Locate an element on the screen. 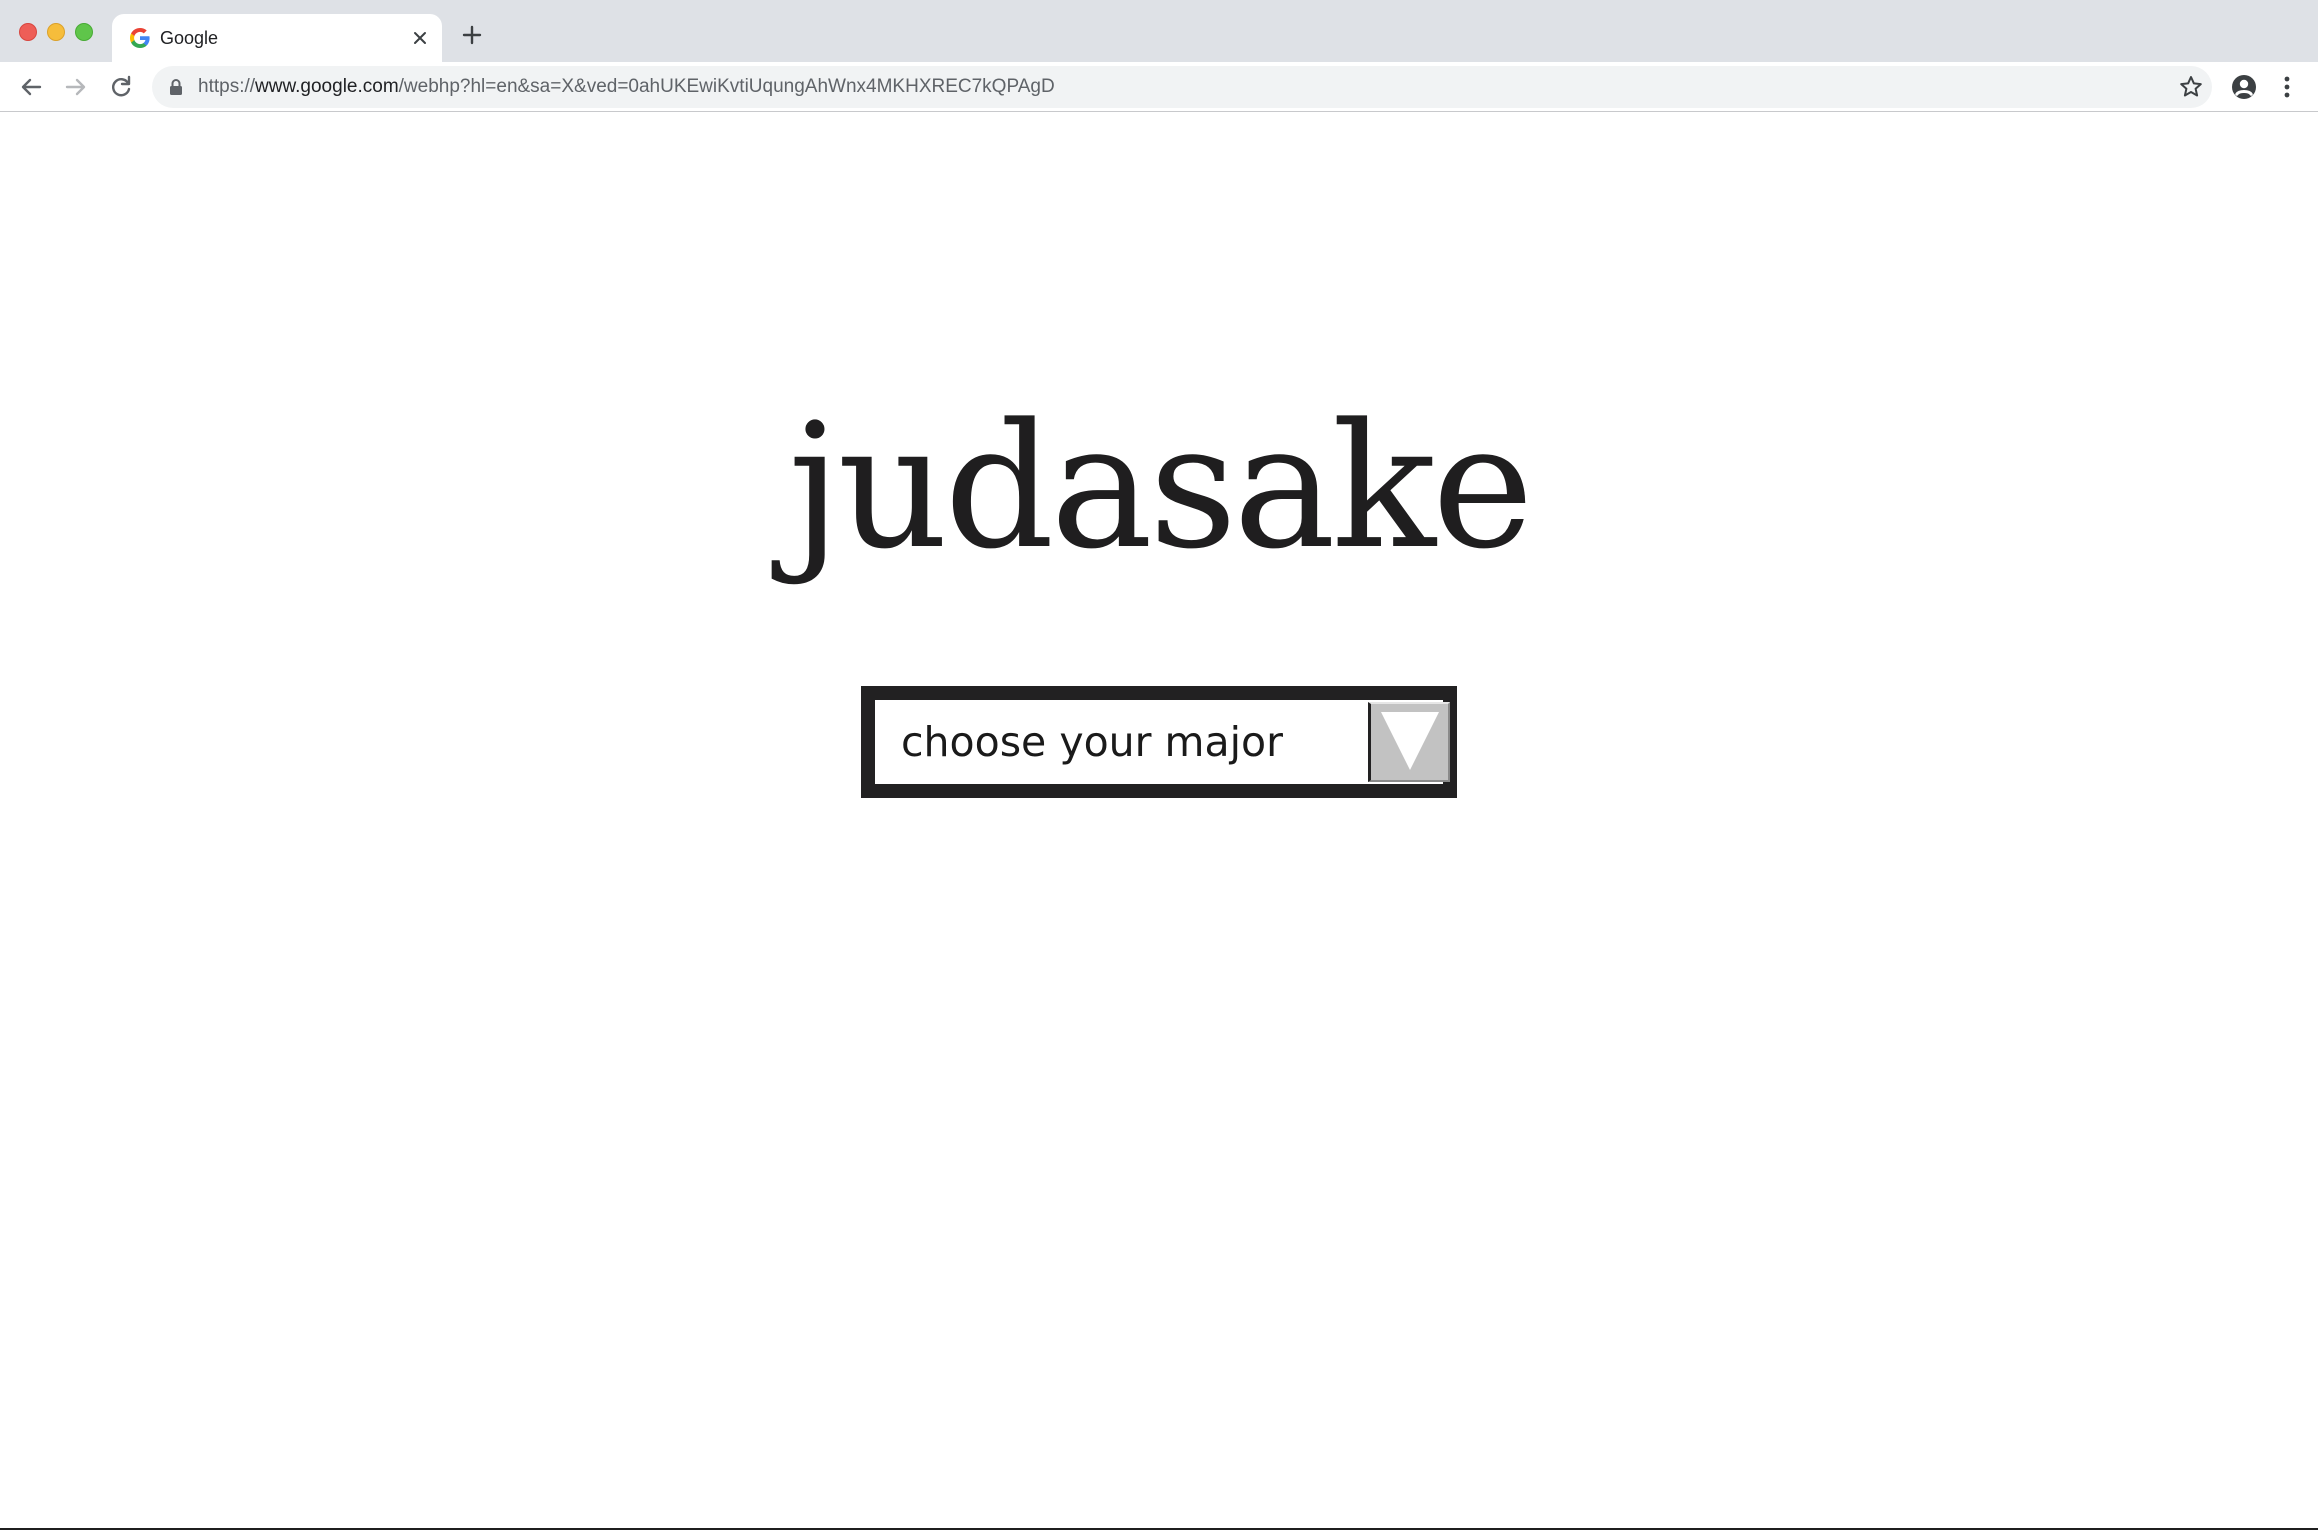  url-host: www.google.com is located at coordinates (327, 86).